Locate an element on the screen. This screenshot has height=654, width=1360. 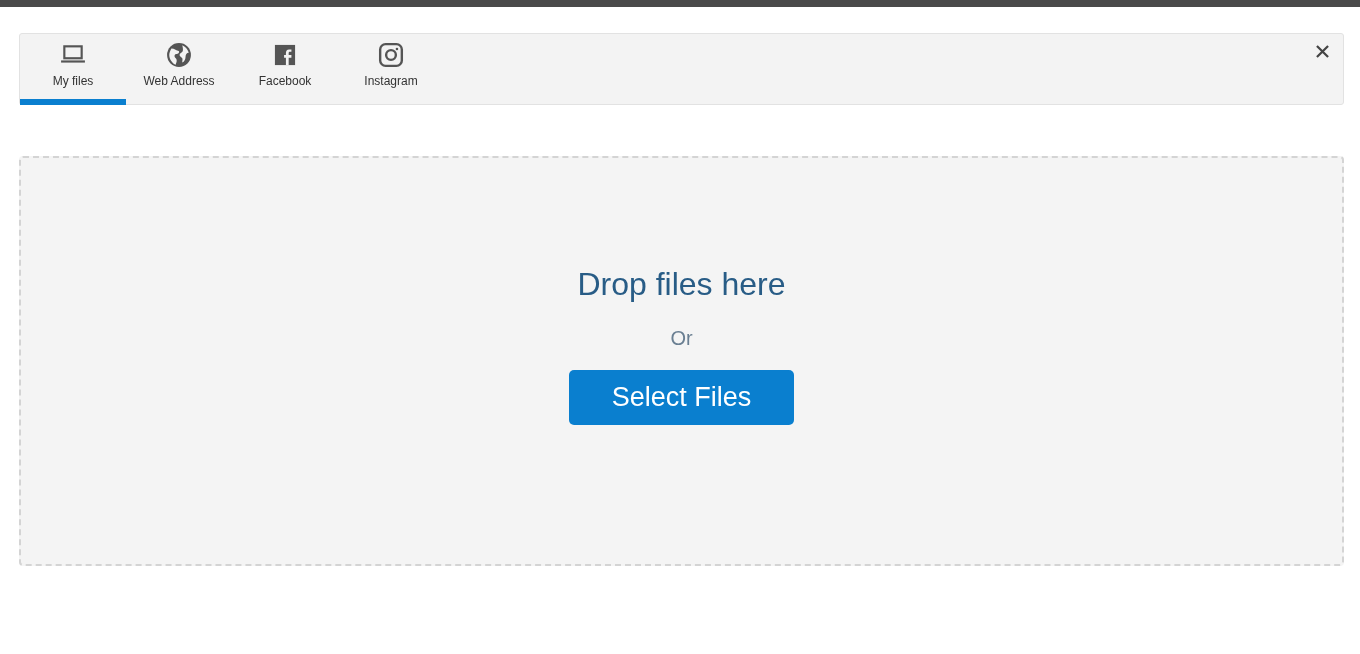
instagram-icon is located at coordinates (391, 55).